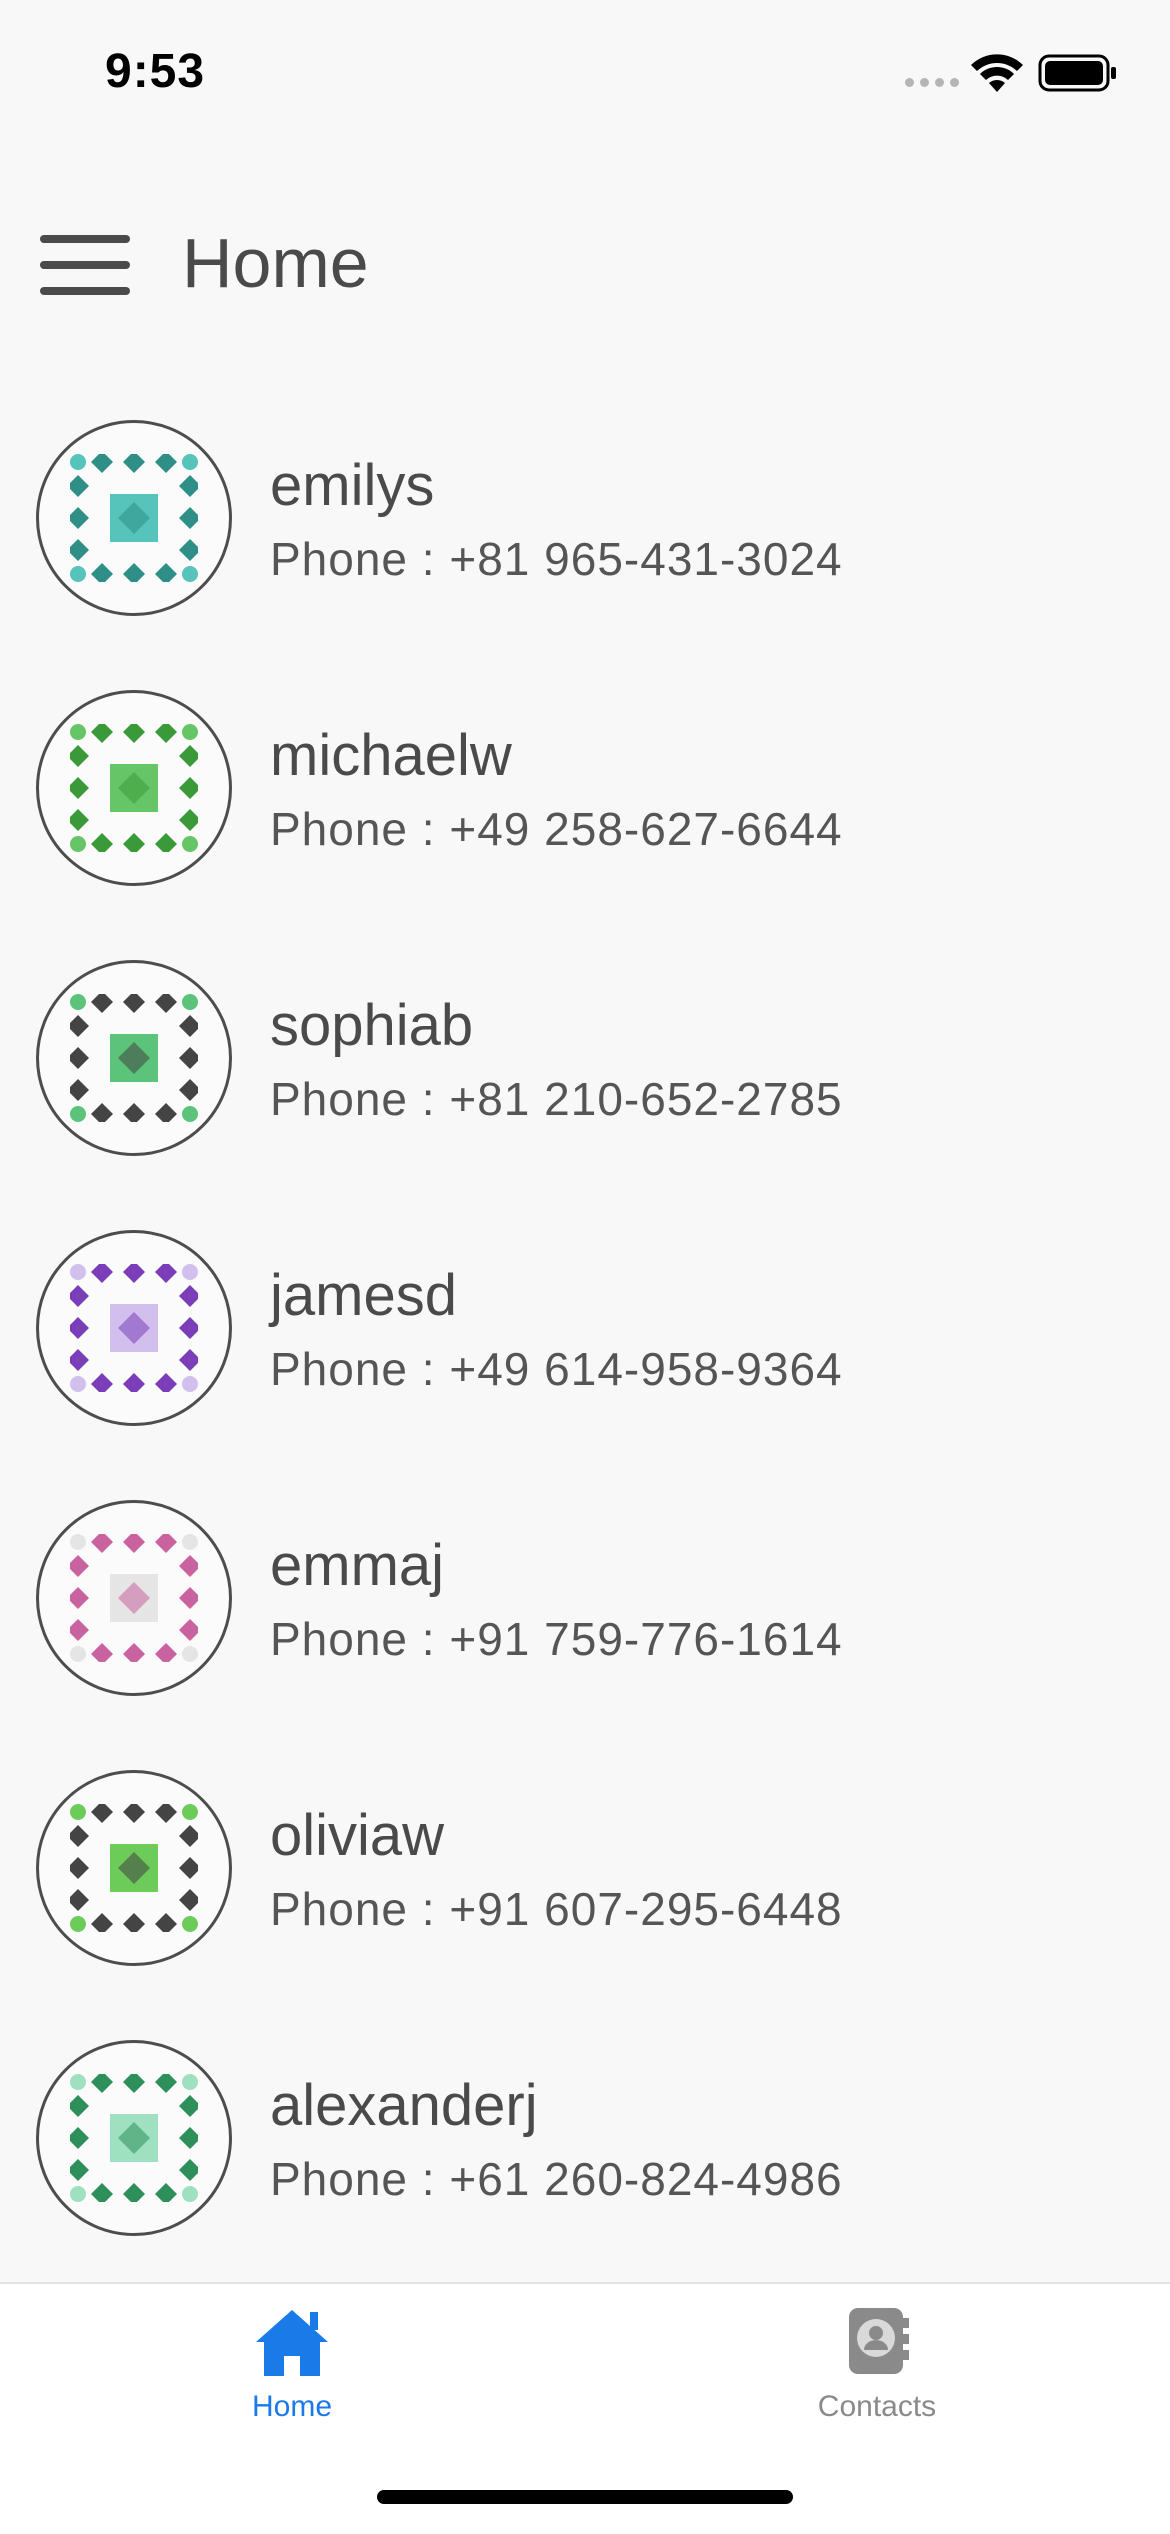 The height and width of the screenshot is (2534, 1170). What do you see at coordinates (372, 1025) in the screenshot?
I see `contact-username: sophiab` at bounding box center [372, 1025].